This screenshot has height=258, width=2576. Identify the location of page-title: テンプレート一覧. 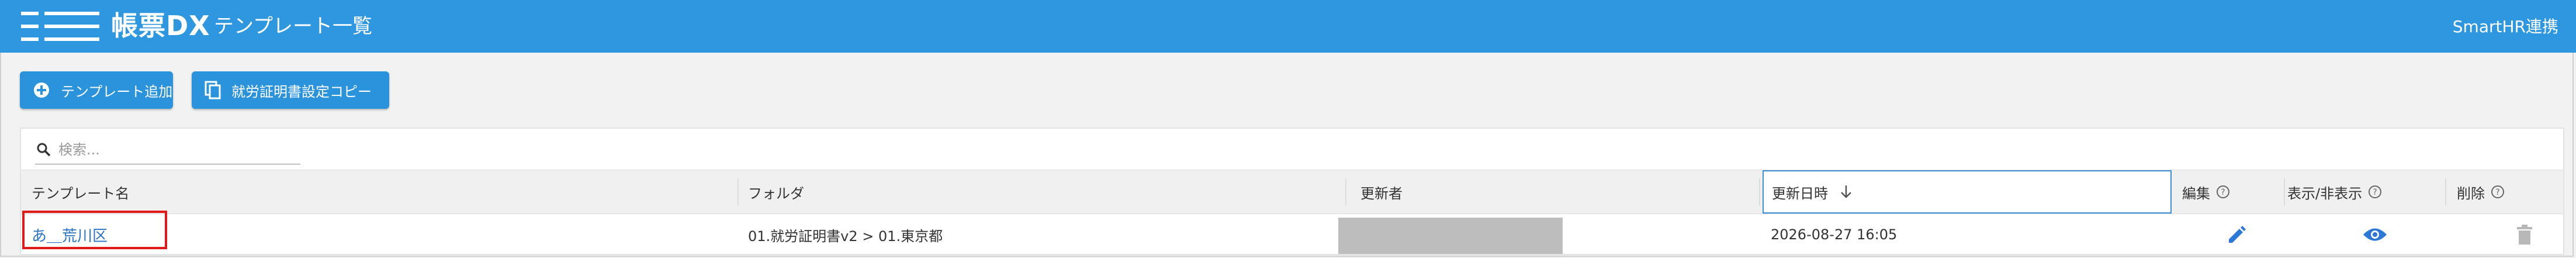
(293, 26).